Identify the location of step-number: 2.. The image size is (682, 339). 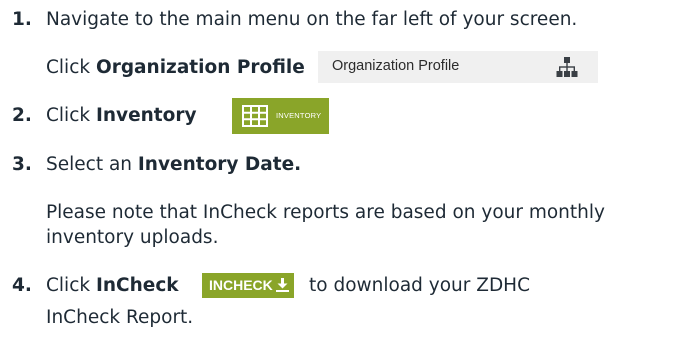
(22, 115).